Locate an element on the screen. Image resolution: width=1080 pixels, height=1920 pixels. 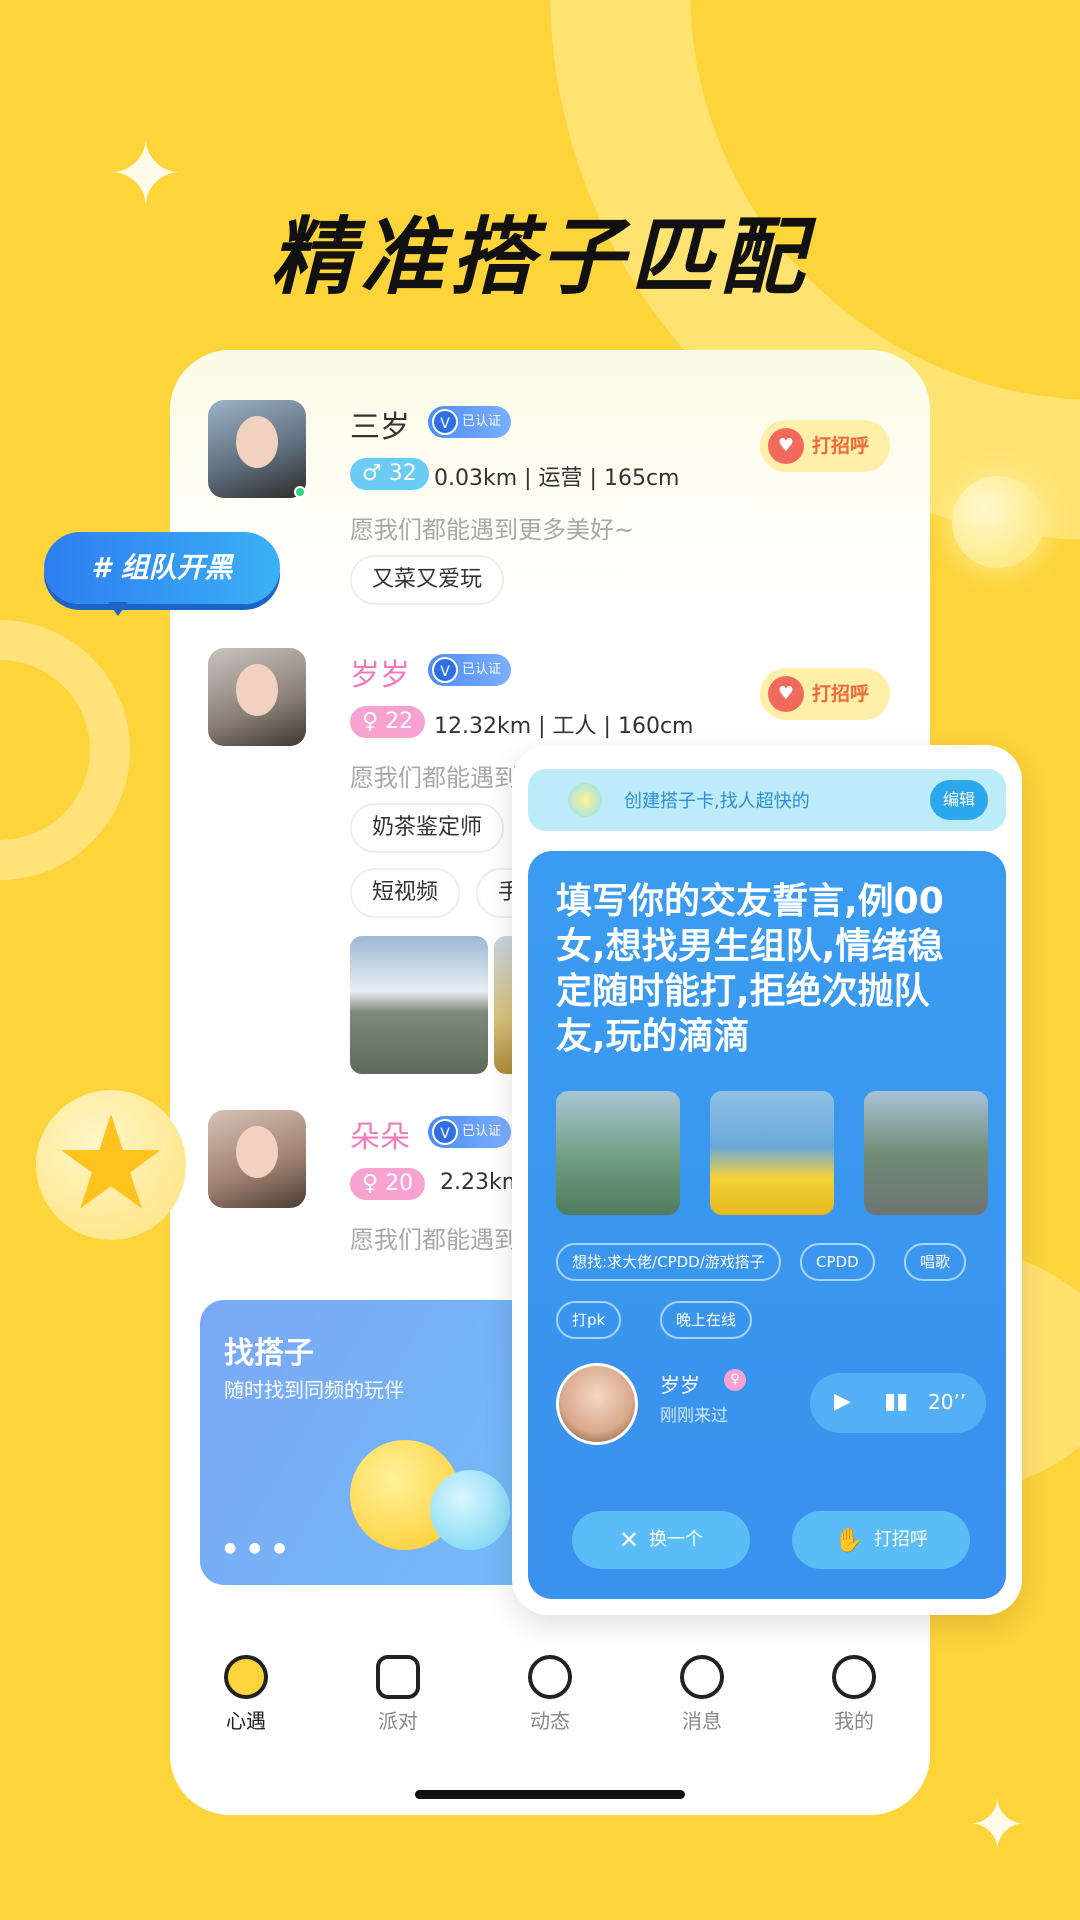
tab-bar: 心遇 派对 动态 消息 我的 is located at coordinates (550, 1710).